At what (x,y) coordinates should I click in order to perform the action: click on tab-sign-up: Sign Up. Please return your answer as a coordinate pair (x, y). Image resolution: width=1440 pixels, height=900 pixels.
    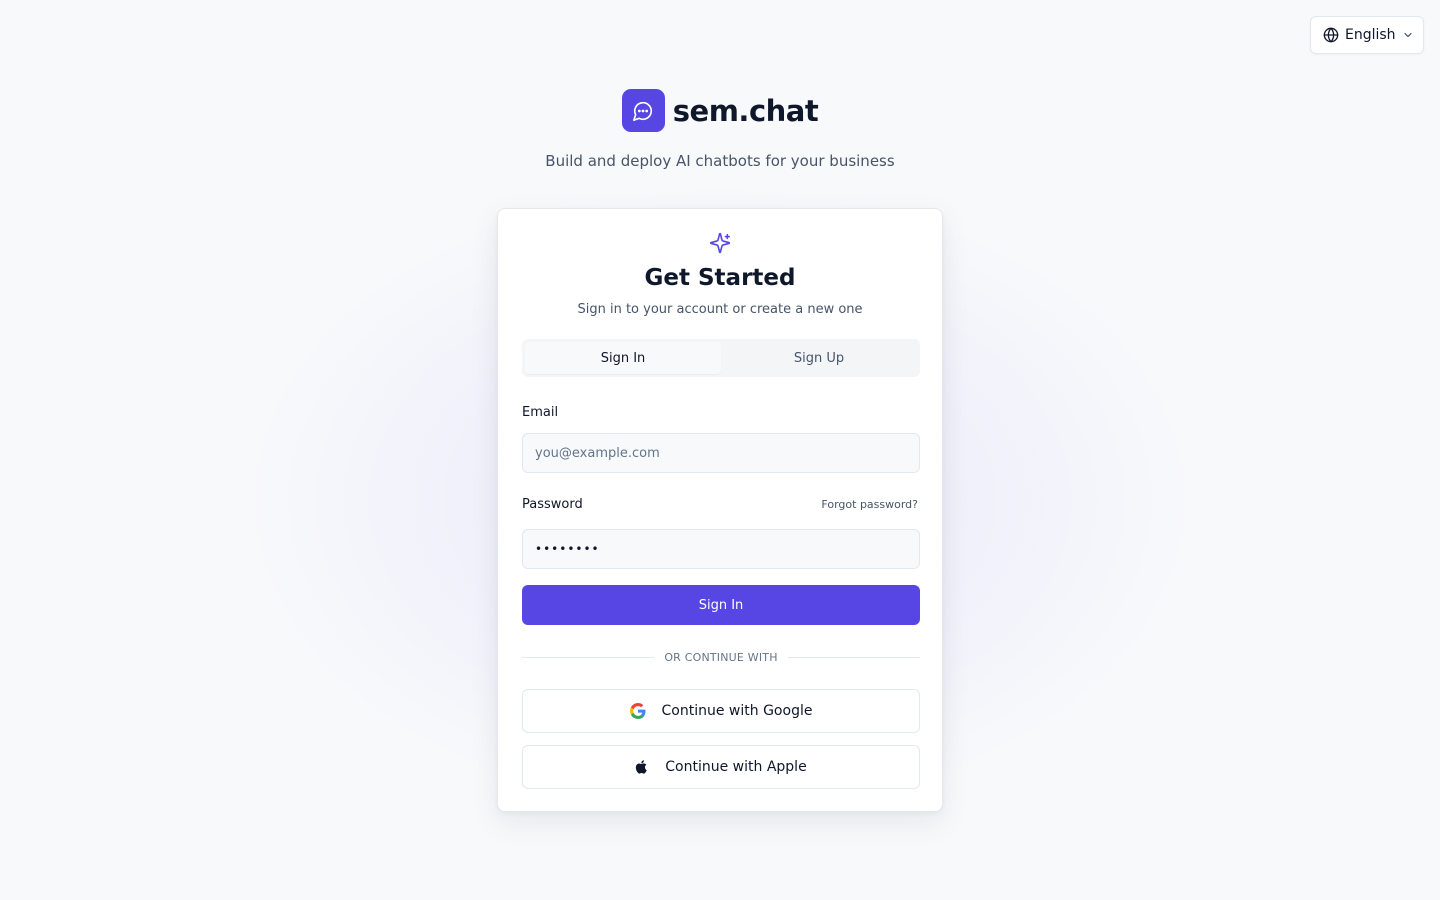
    Looking at the image, I should click on (819, 358).